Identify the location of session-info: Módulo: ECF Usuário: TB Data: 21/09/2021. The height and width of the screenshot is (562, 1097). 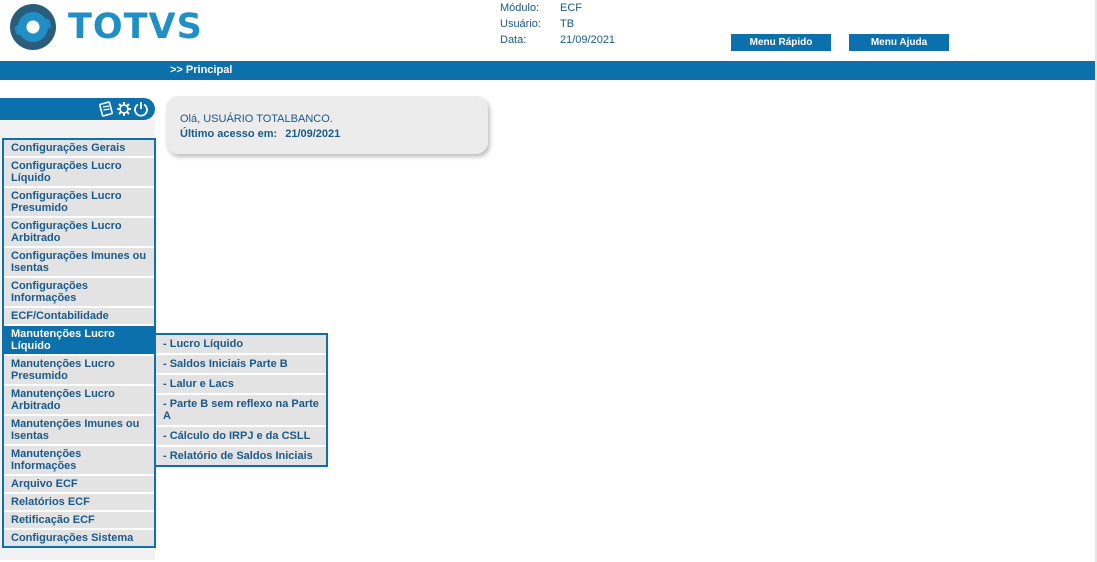
(557, 24).